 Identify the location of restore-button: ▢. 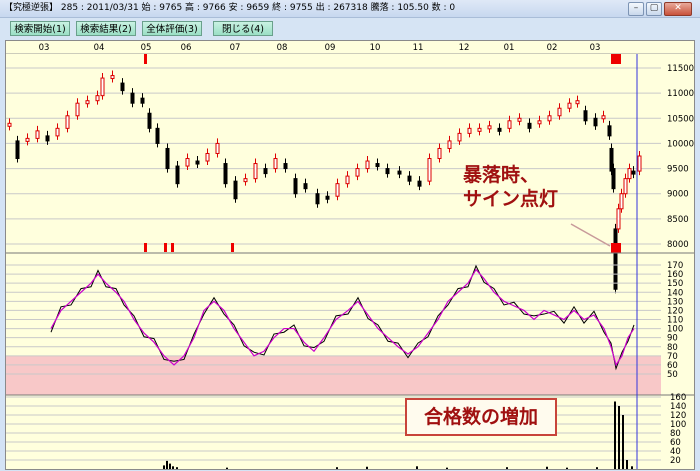
(654, 9).